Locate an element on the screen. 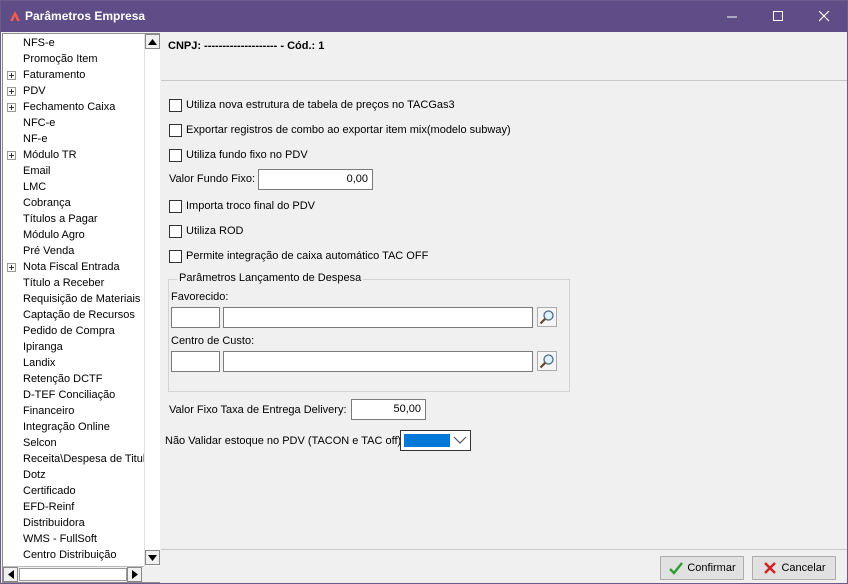 The image size is (848, 584). checkbox-row-importa-troco: Importa troco final do PDV is located at coordinates (242, 206).